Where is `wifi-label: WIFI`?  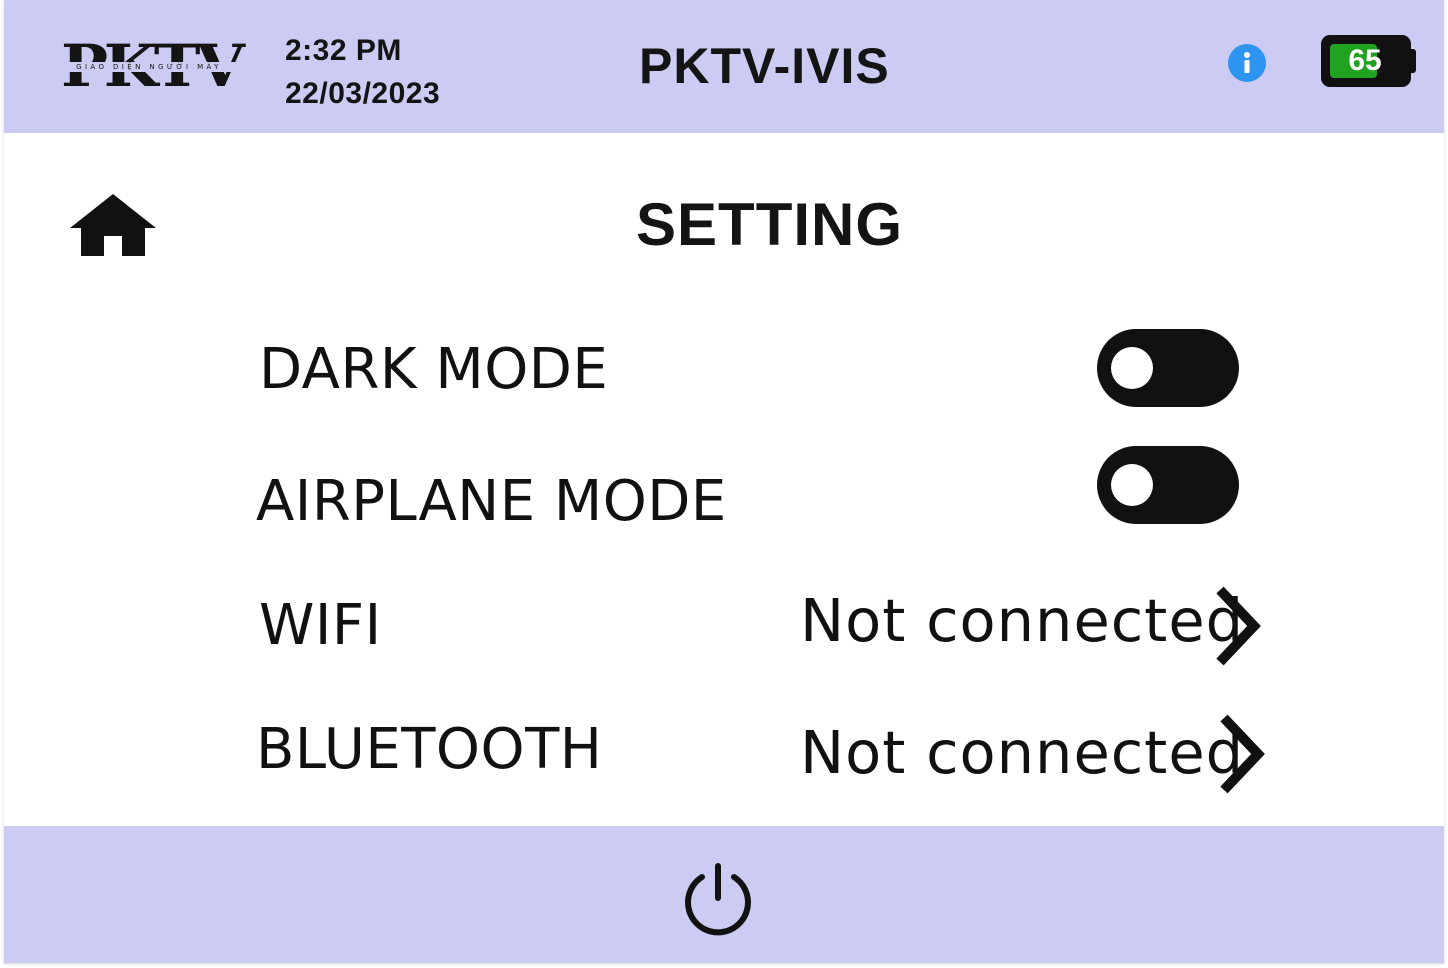
wifi-label: WIFI is located at coordinates (320, 625).